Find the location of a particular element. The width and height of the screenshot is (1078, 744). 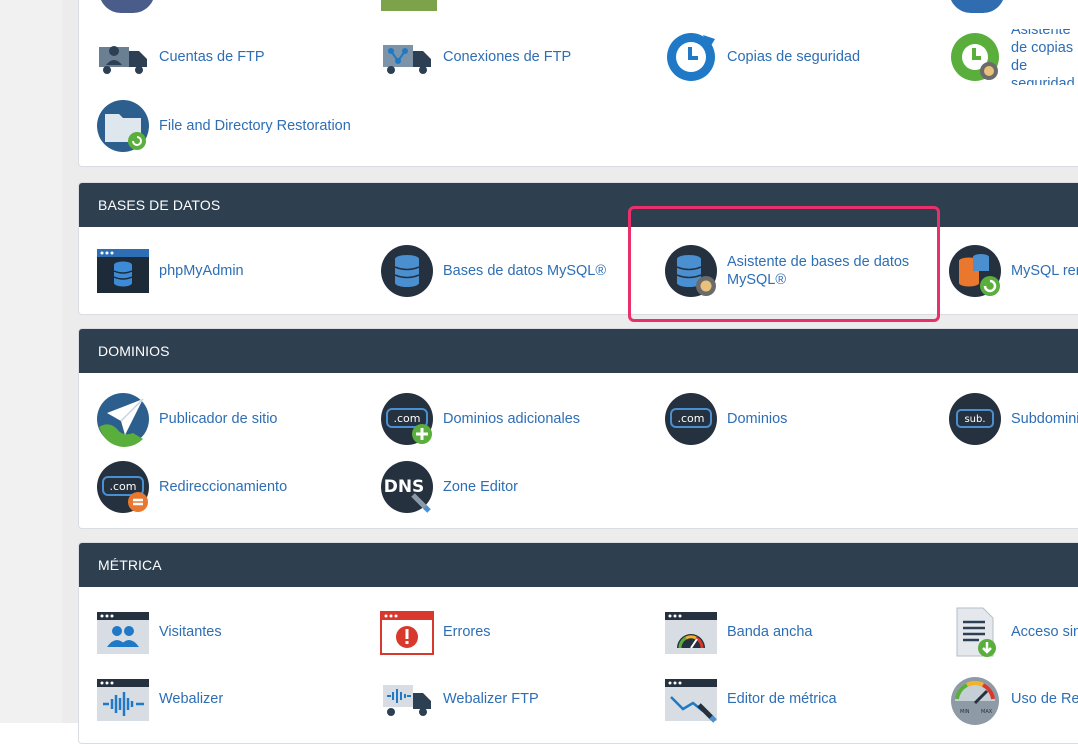

addon-domain-icon-text: .com is located at coordinates (407, 418).